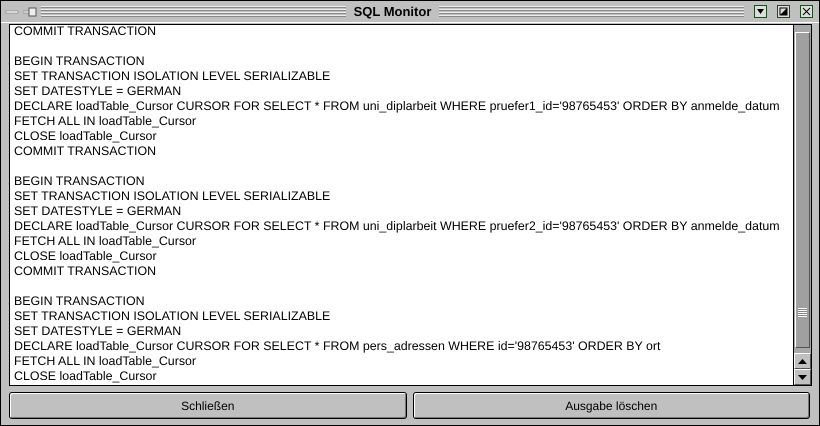 The image size is (820, 426). What do you see at coordinates (30, 11) in the screenshot?
I see `pin-icon` at bounding box center [30, 11].